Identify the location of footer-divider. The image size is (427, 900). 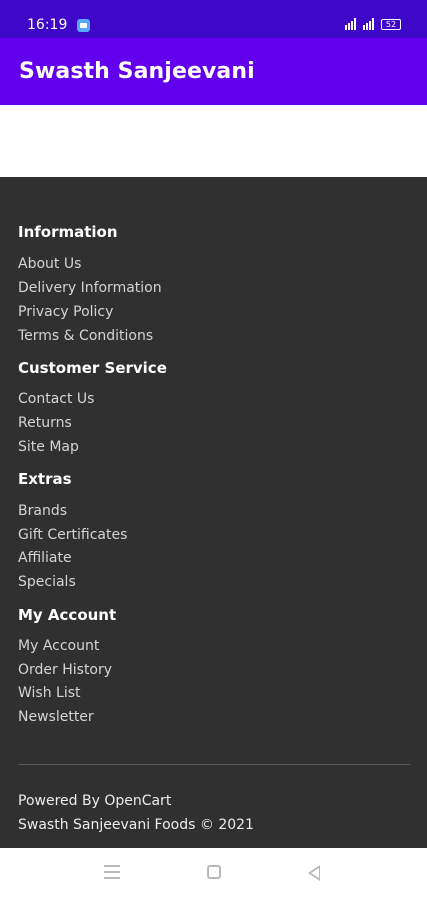
(214, 764).